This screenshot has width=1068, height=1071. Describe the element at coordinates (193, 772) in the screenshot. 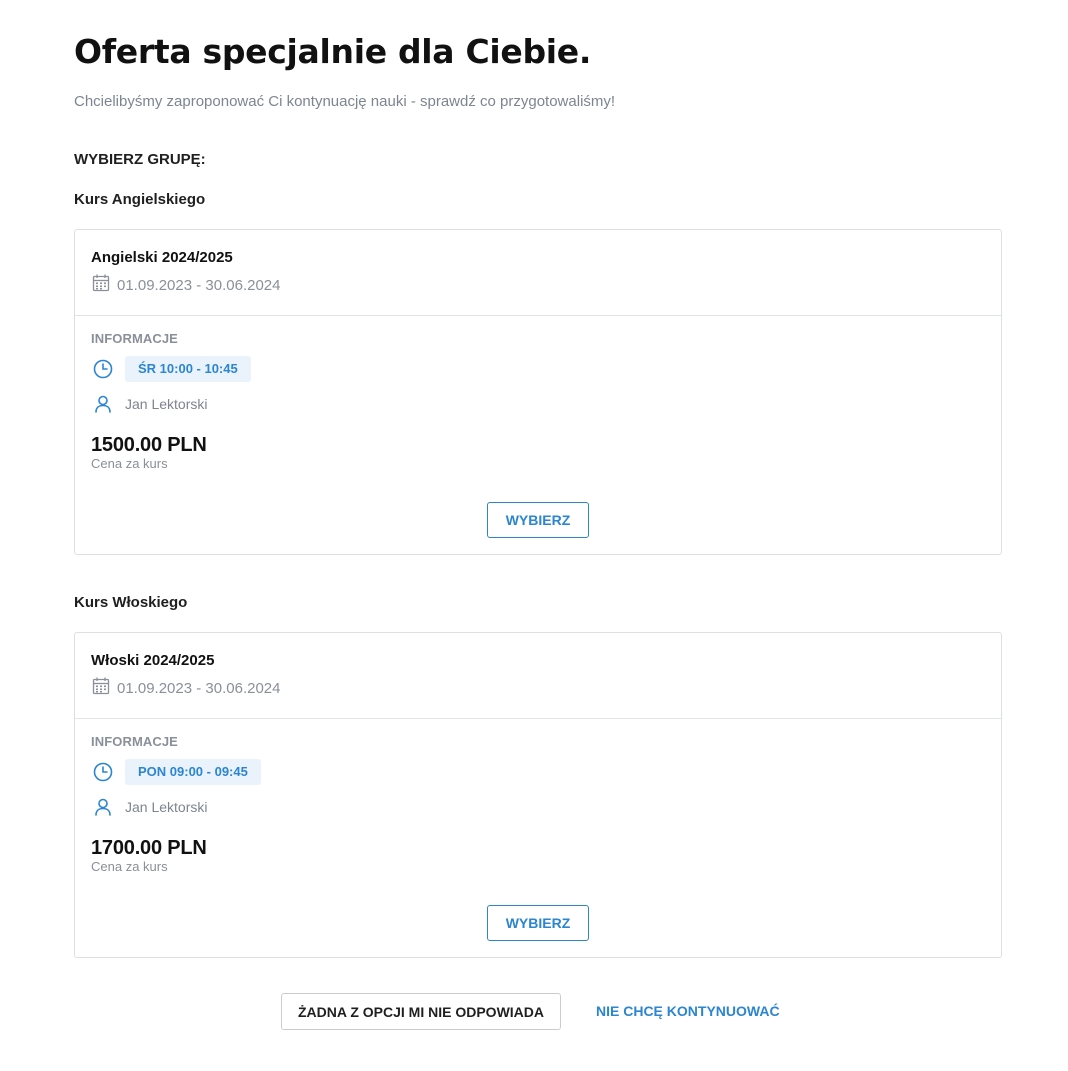

I see `schedule-badge: PON 09:00 - 09:45` at that location.